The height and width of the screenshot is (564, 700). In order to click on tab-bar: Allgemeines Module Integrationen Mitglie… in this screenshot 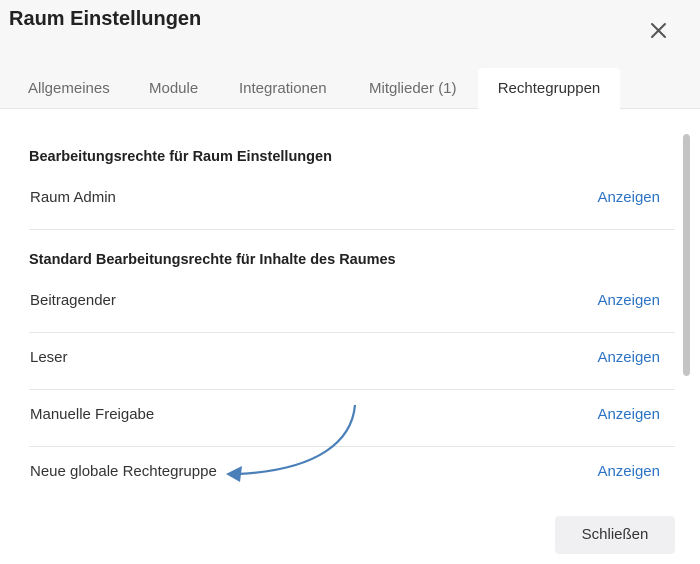, I will do `click(350, 88)`.